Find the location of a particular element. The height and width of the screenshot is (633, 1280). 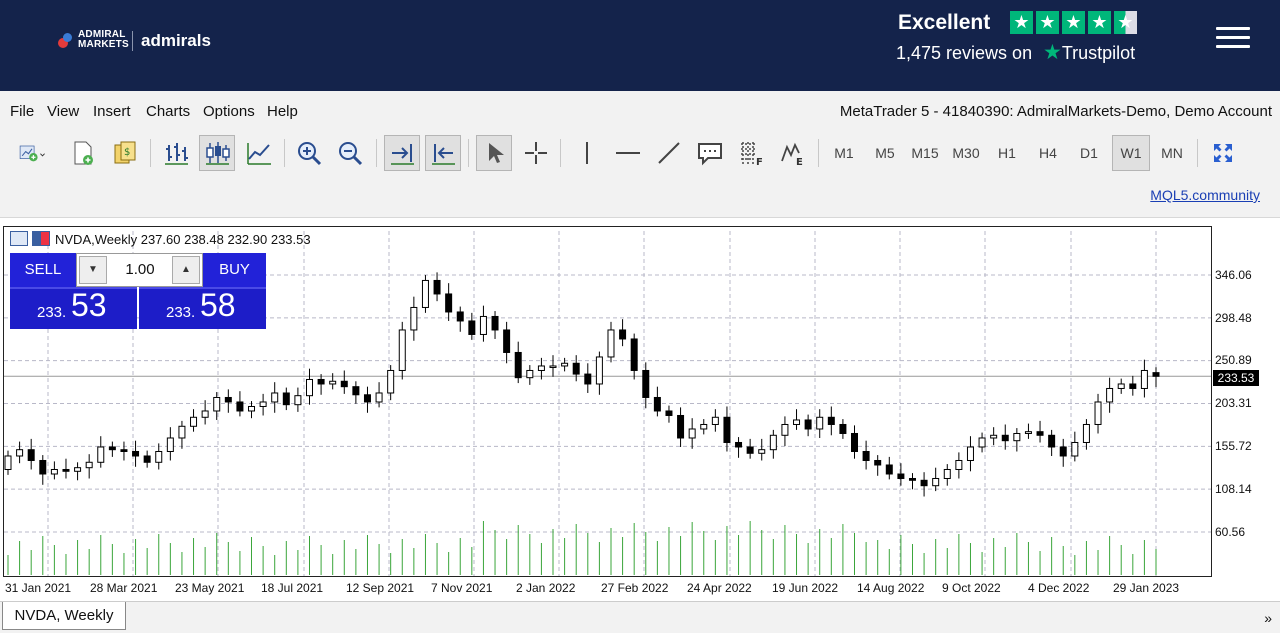

date-axis-label: 18 Jul 2021 is located at coordinates (292, 588).